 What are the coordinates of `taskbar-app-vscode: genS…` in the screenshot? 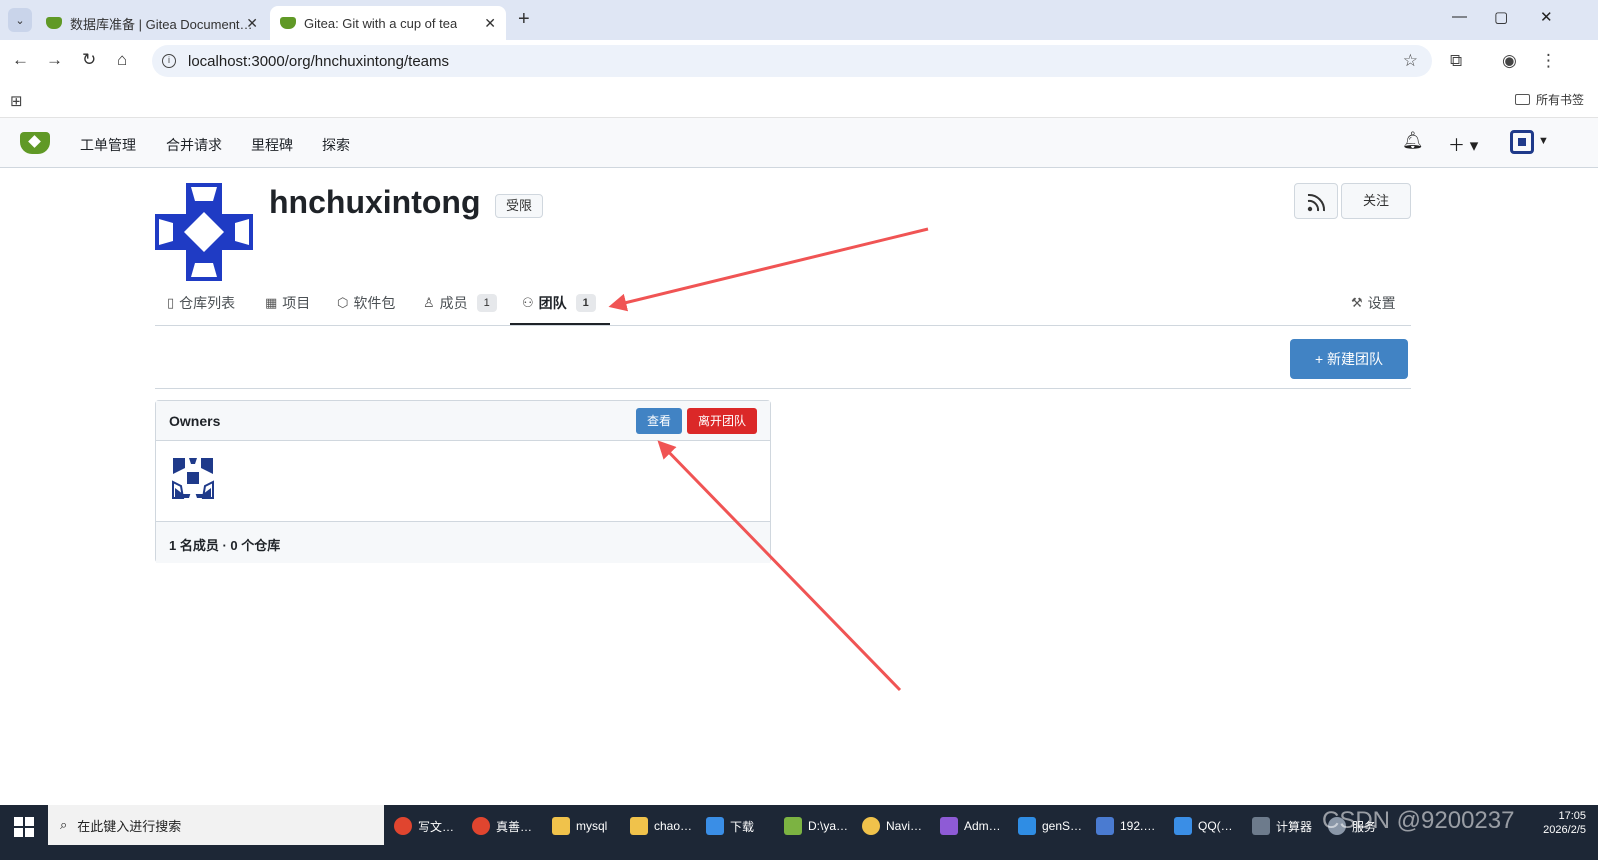 It's located at (1050, 826).